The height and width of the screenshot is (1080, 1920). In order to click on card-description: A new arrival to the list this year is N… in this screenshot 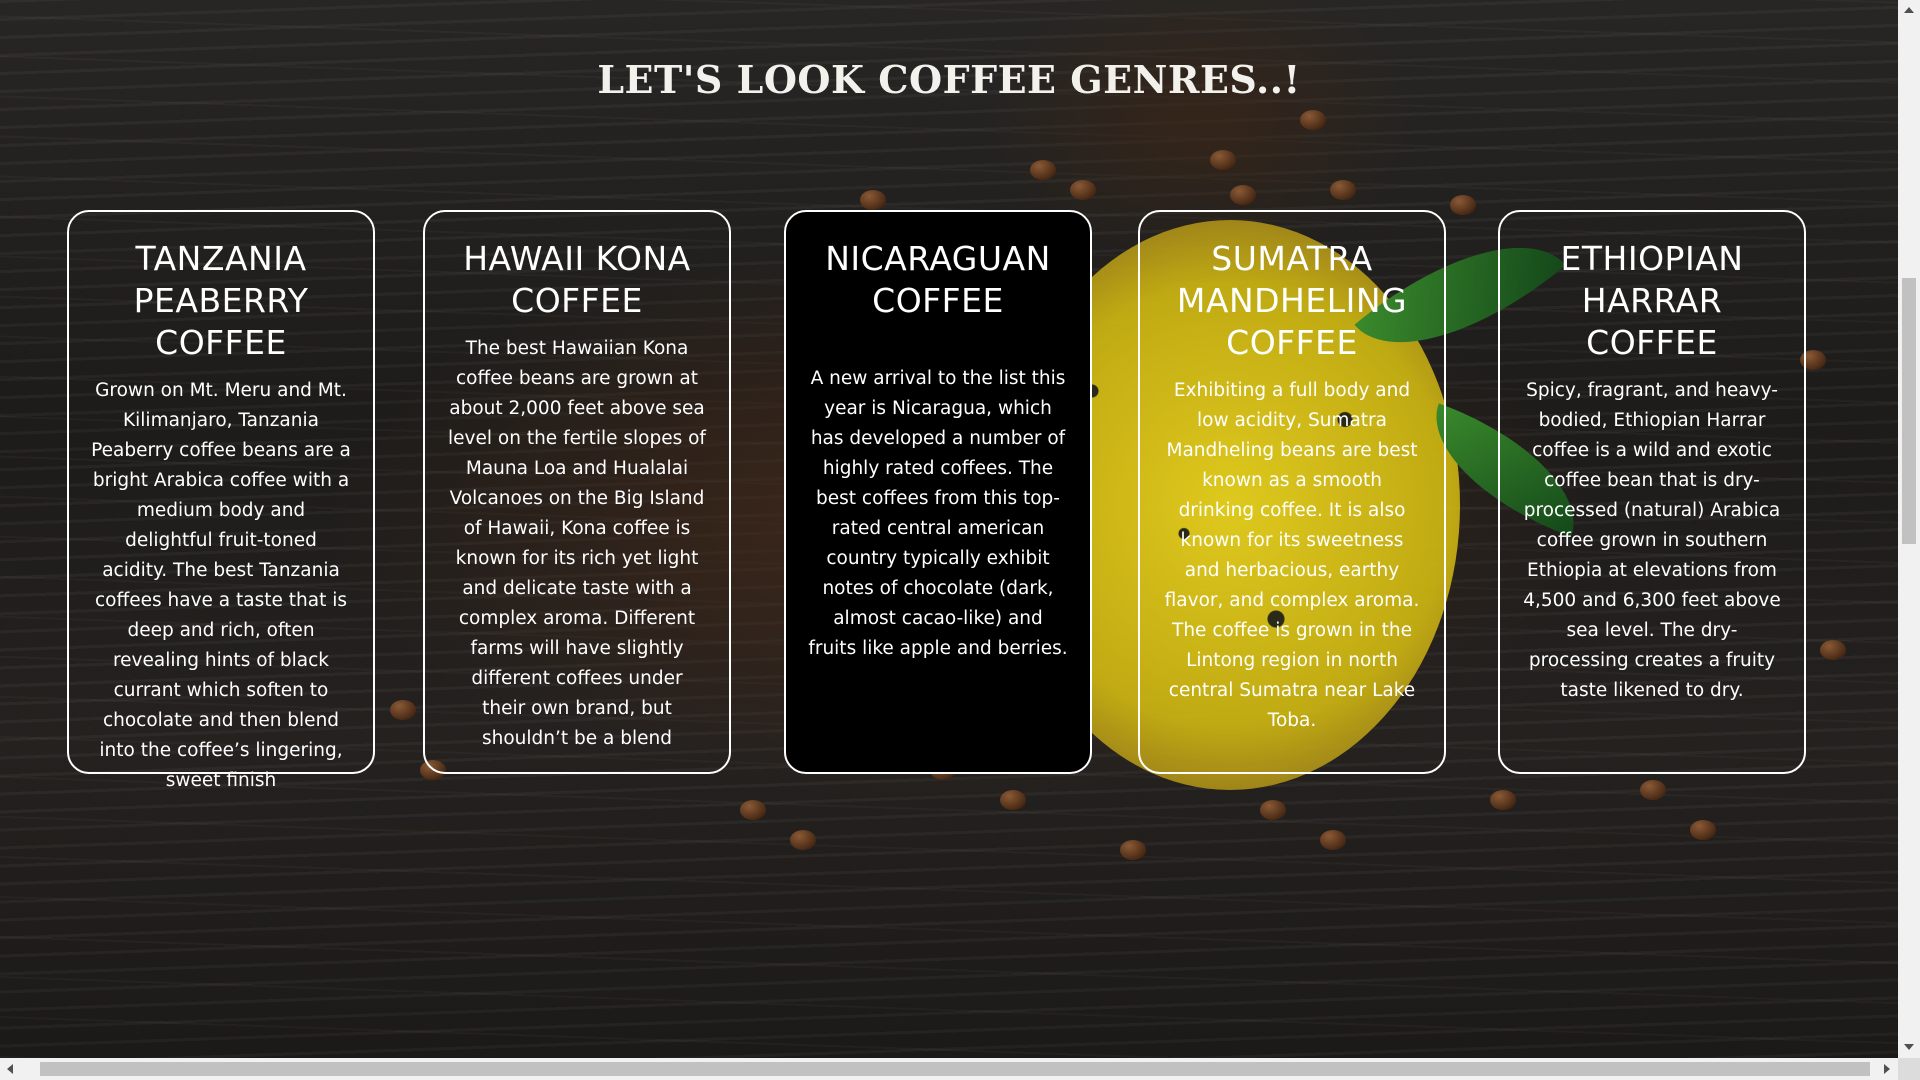, I will do `click(938, 513)`.